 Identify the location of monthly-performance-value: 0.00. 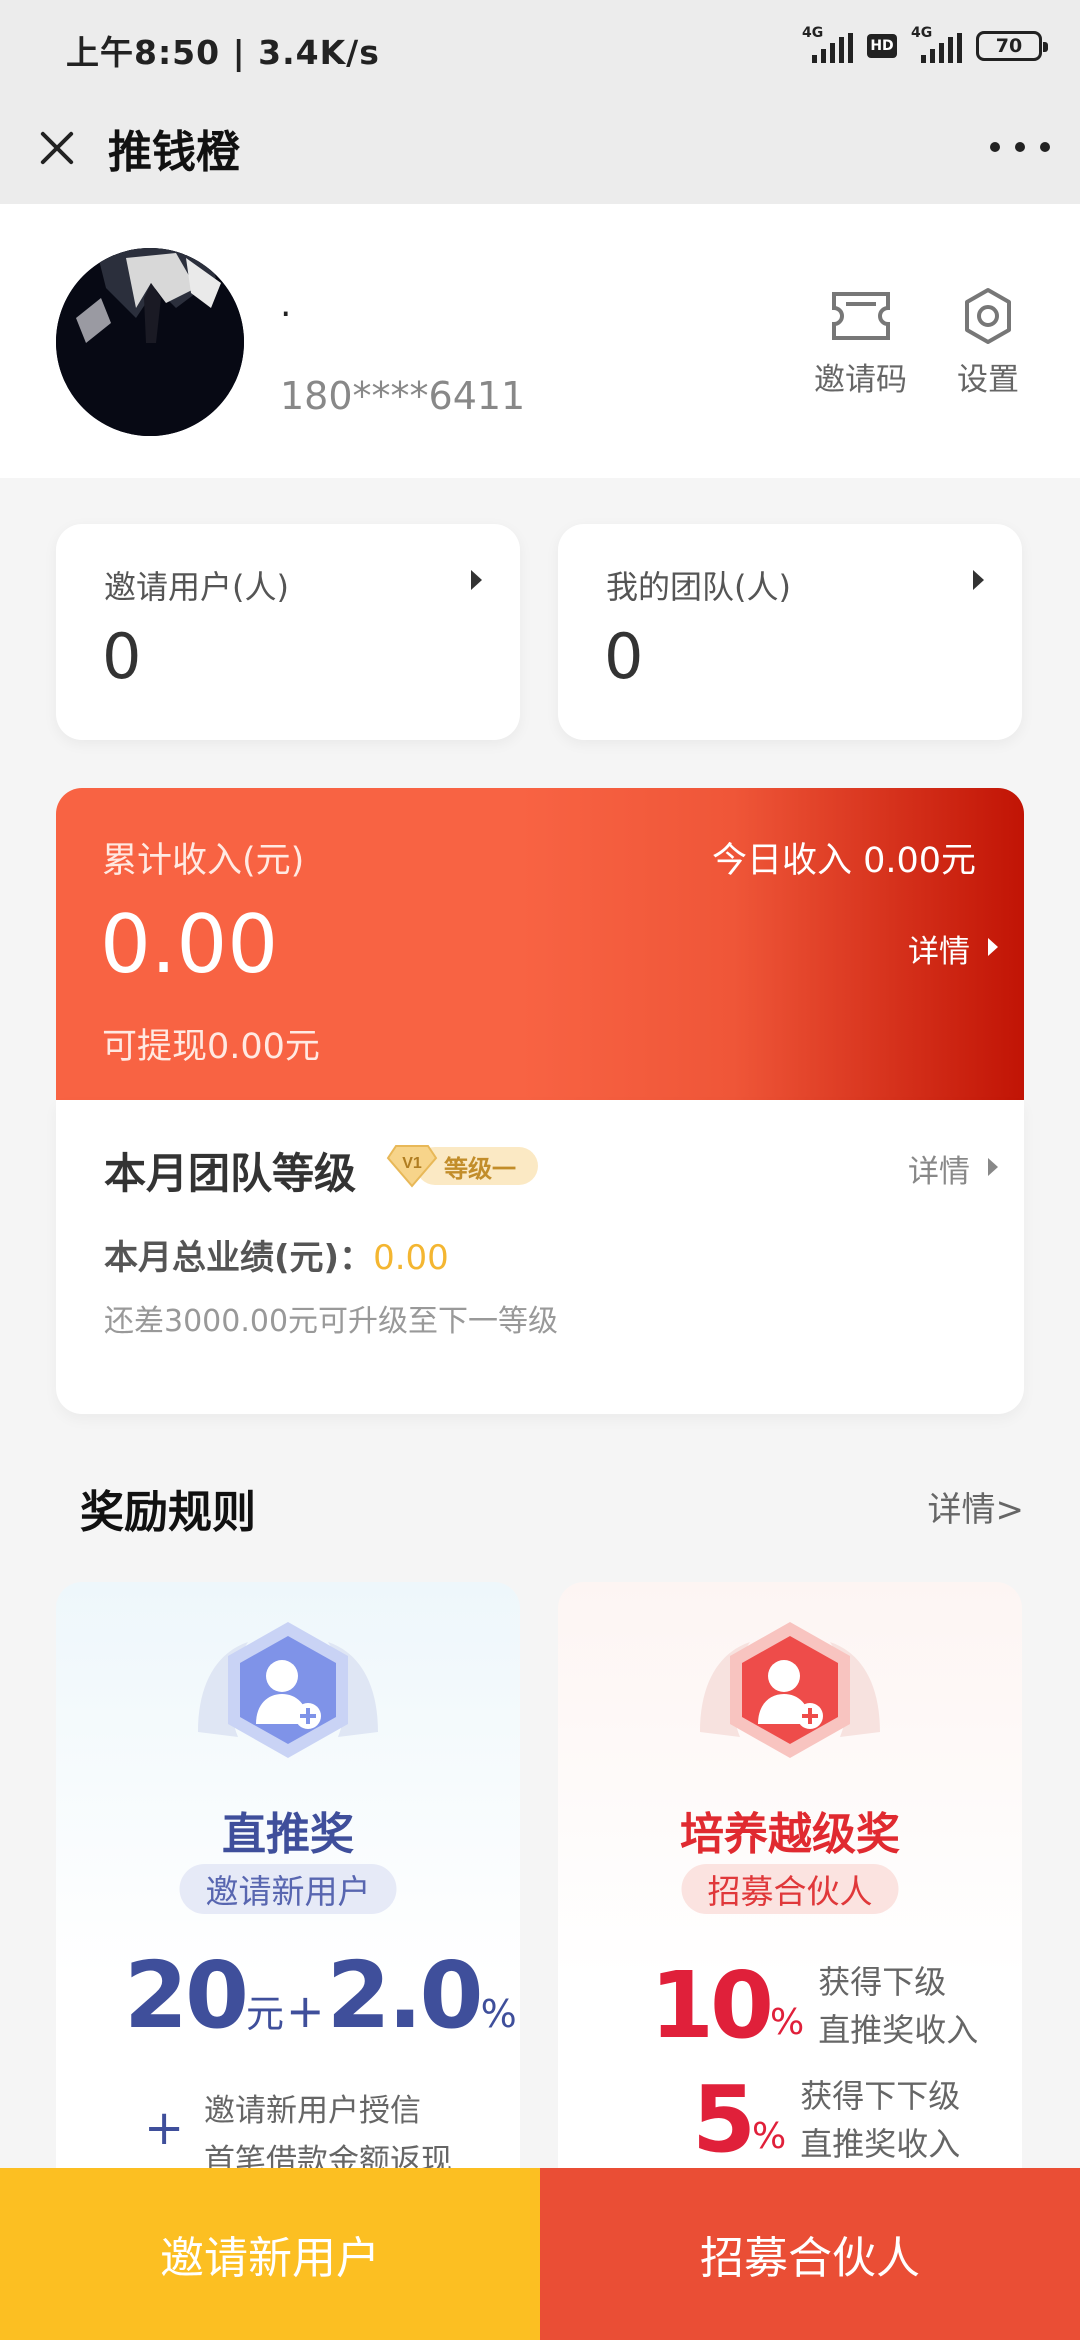
(411, 1258).